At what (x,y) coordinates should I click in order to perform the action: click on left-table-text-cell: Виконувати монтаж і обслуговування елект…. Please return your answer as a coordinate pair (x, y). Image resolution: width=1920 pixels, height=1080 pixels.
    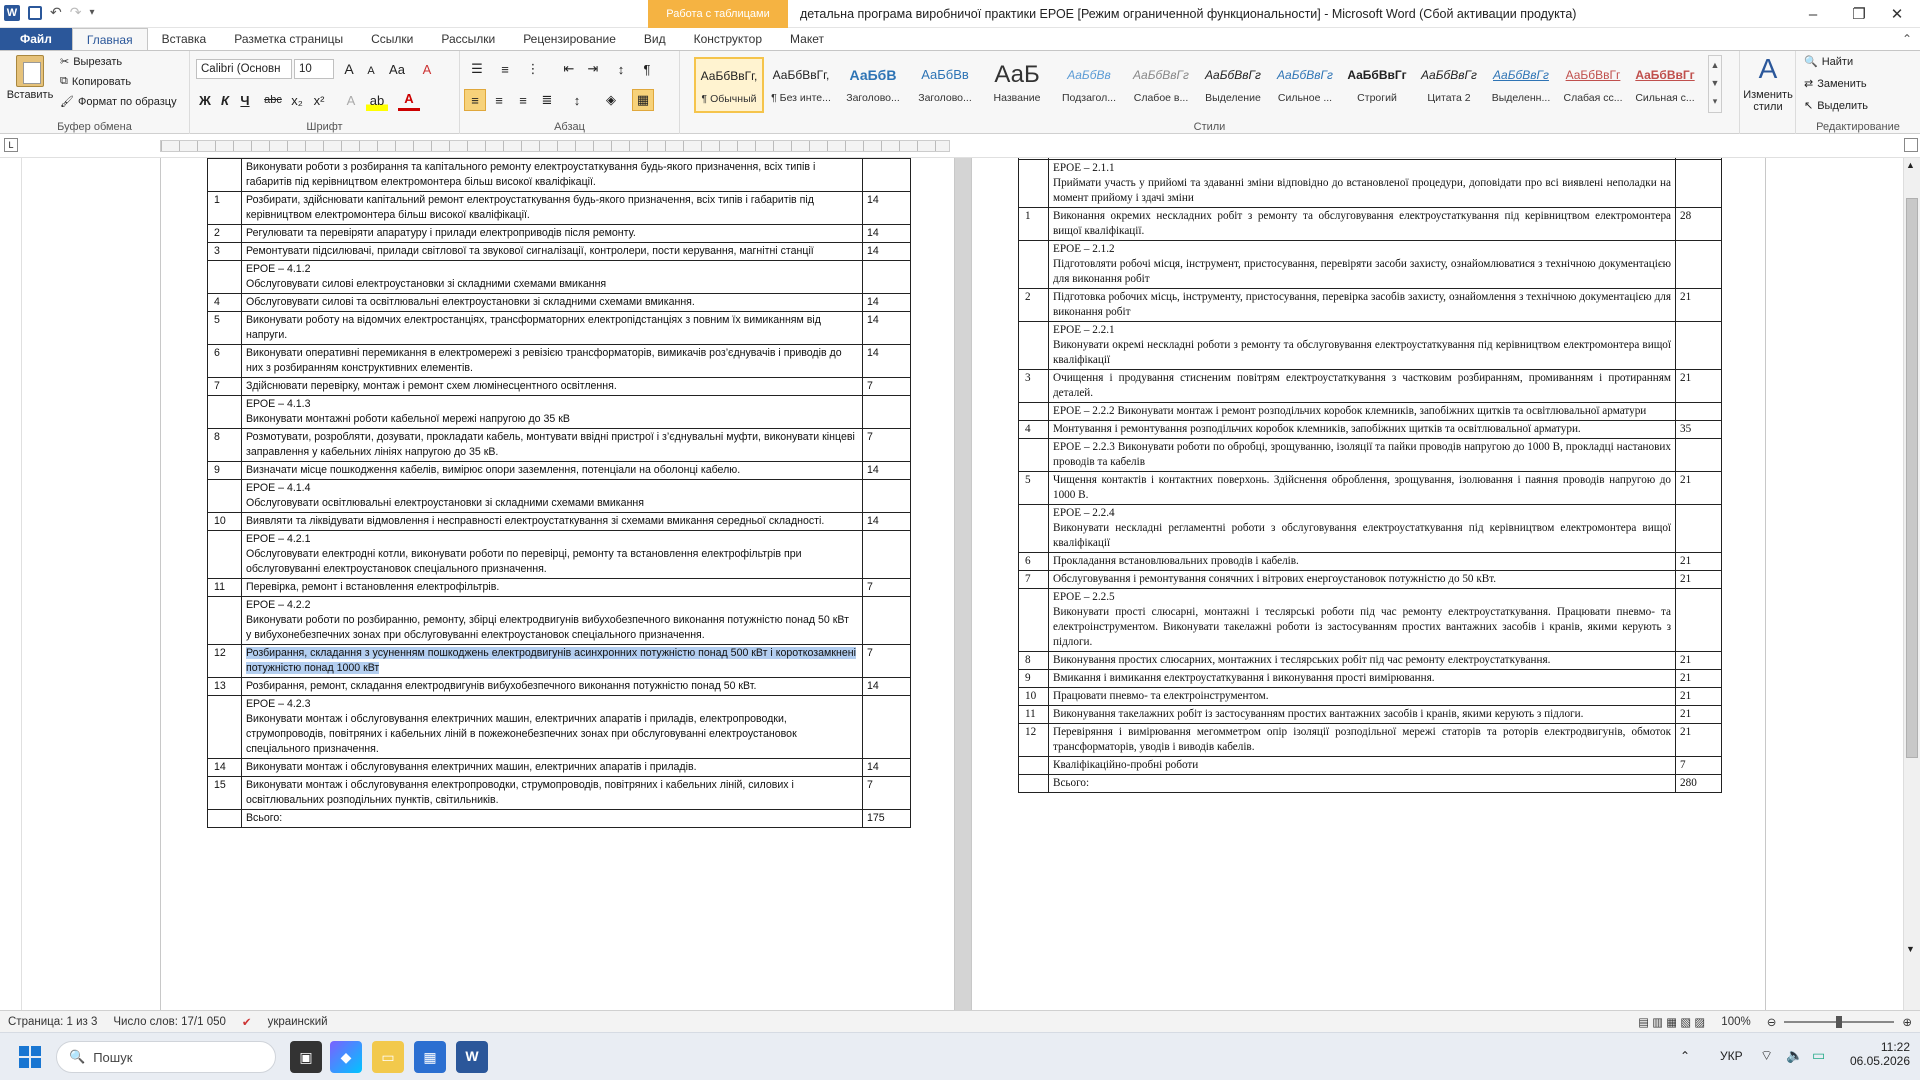
    Looking at the image, I should click on (552, 767).